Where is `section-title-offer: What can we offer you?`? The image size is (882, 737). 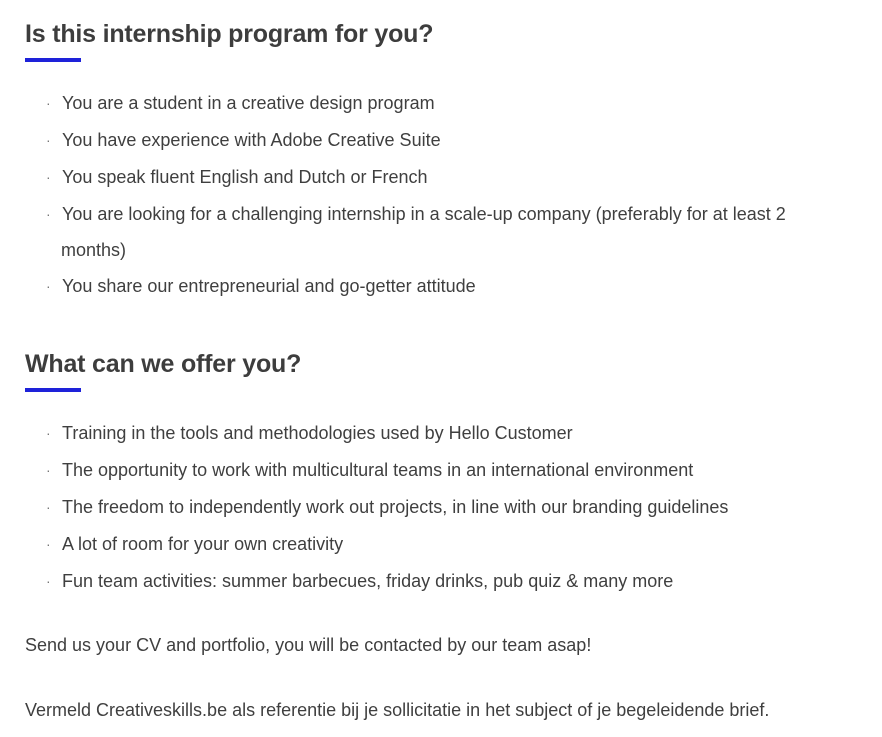
section-title-offer: What can we offer you? is located at coordinates (163, 364).